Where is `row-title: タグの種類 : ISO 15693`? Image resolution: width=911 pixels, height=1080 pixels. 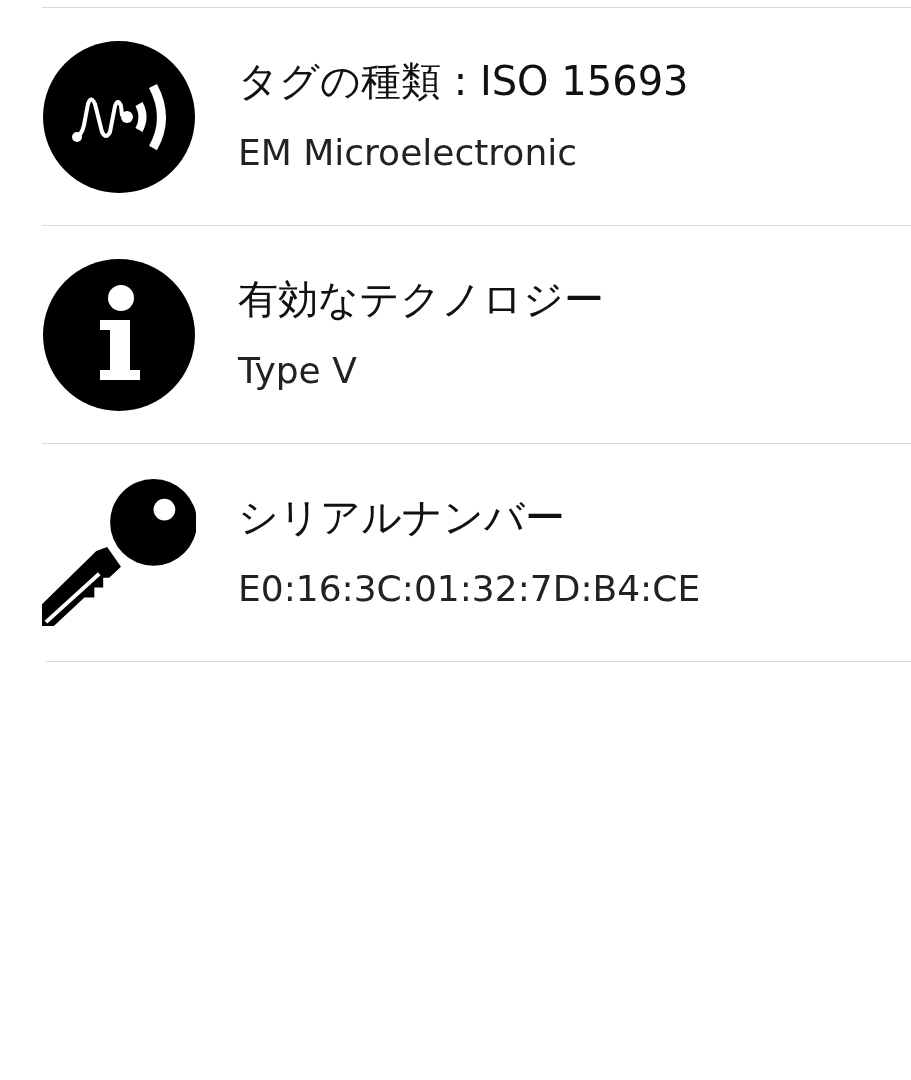 row-title: タグの種類 : ISO 15693 is located at coordinates (463, 81).